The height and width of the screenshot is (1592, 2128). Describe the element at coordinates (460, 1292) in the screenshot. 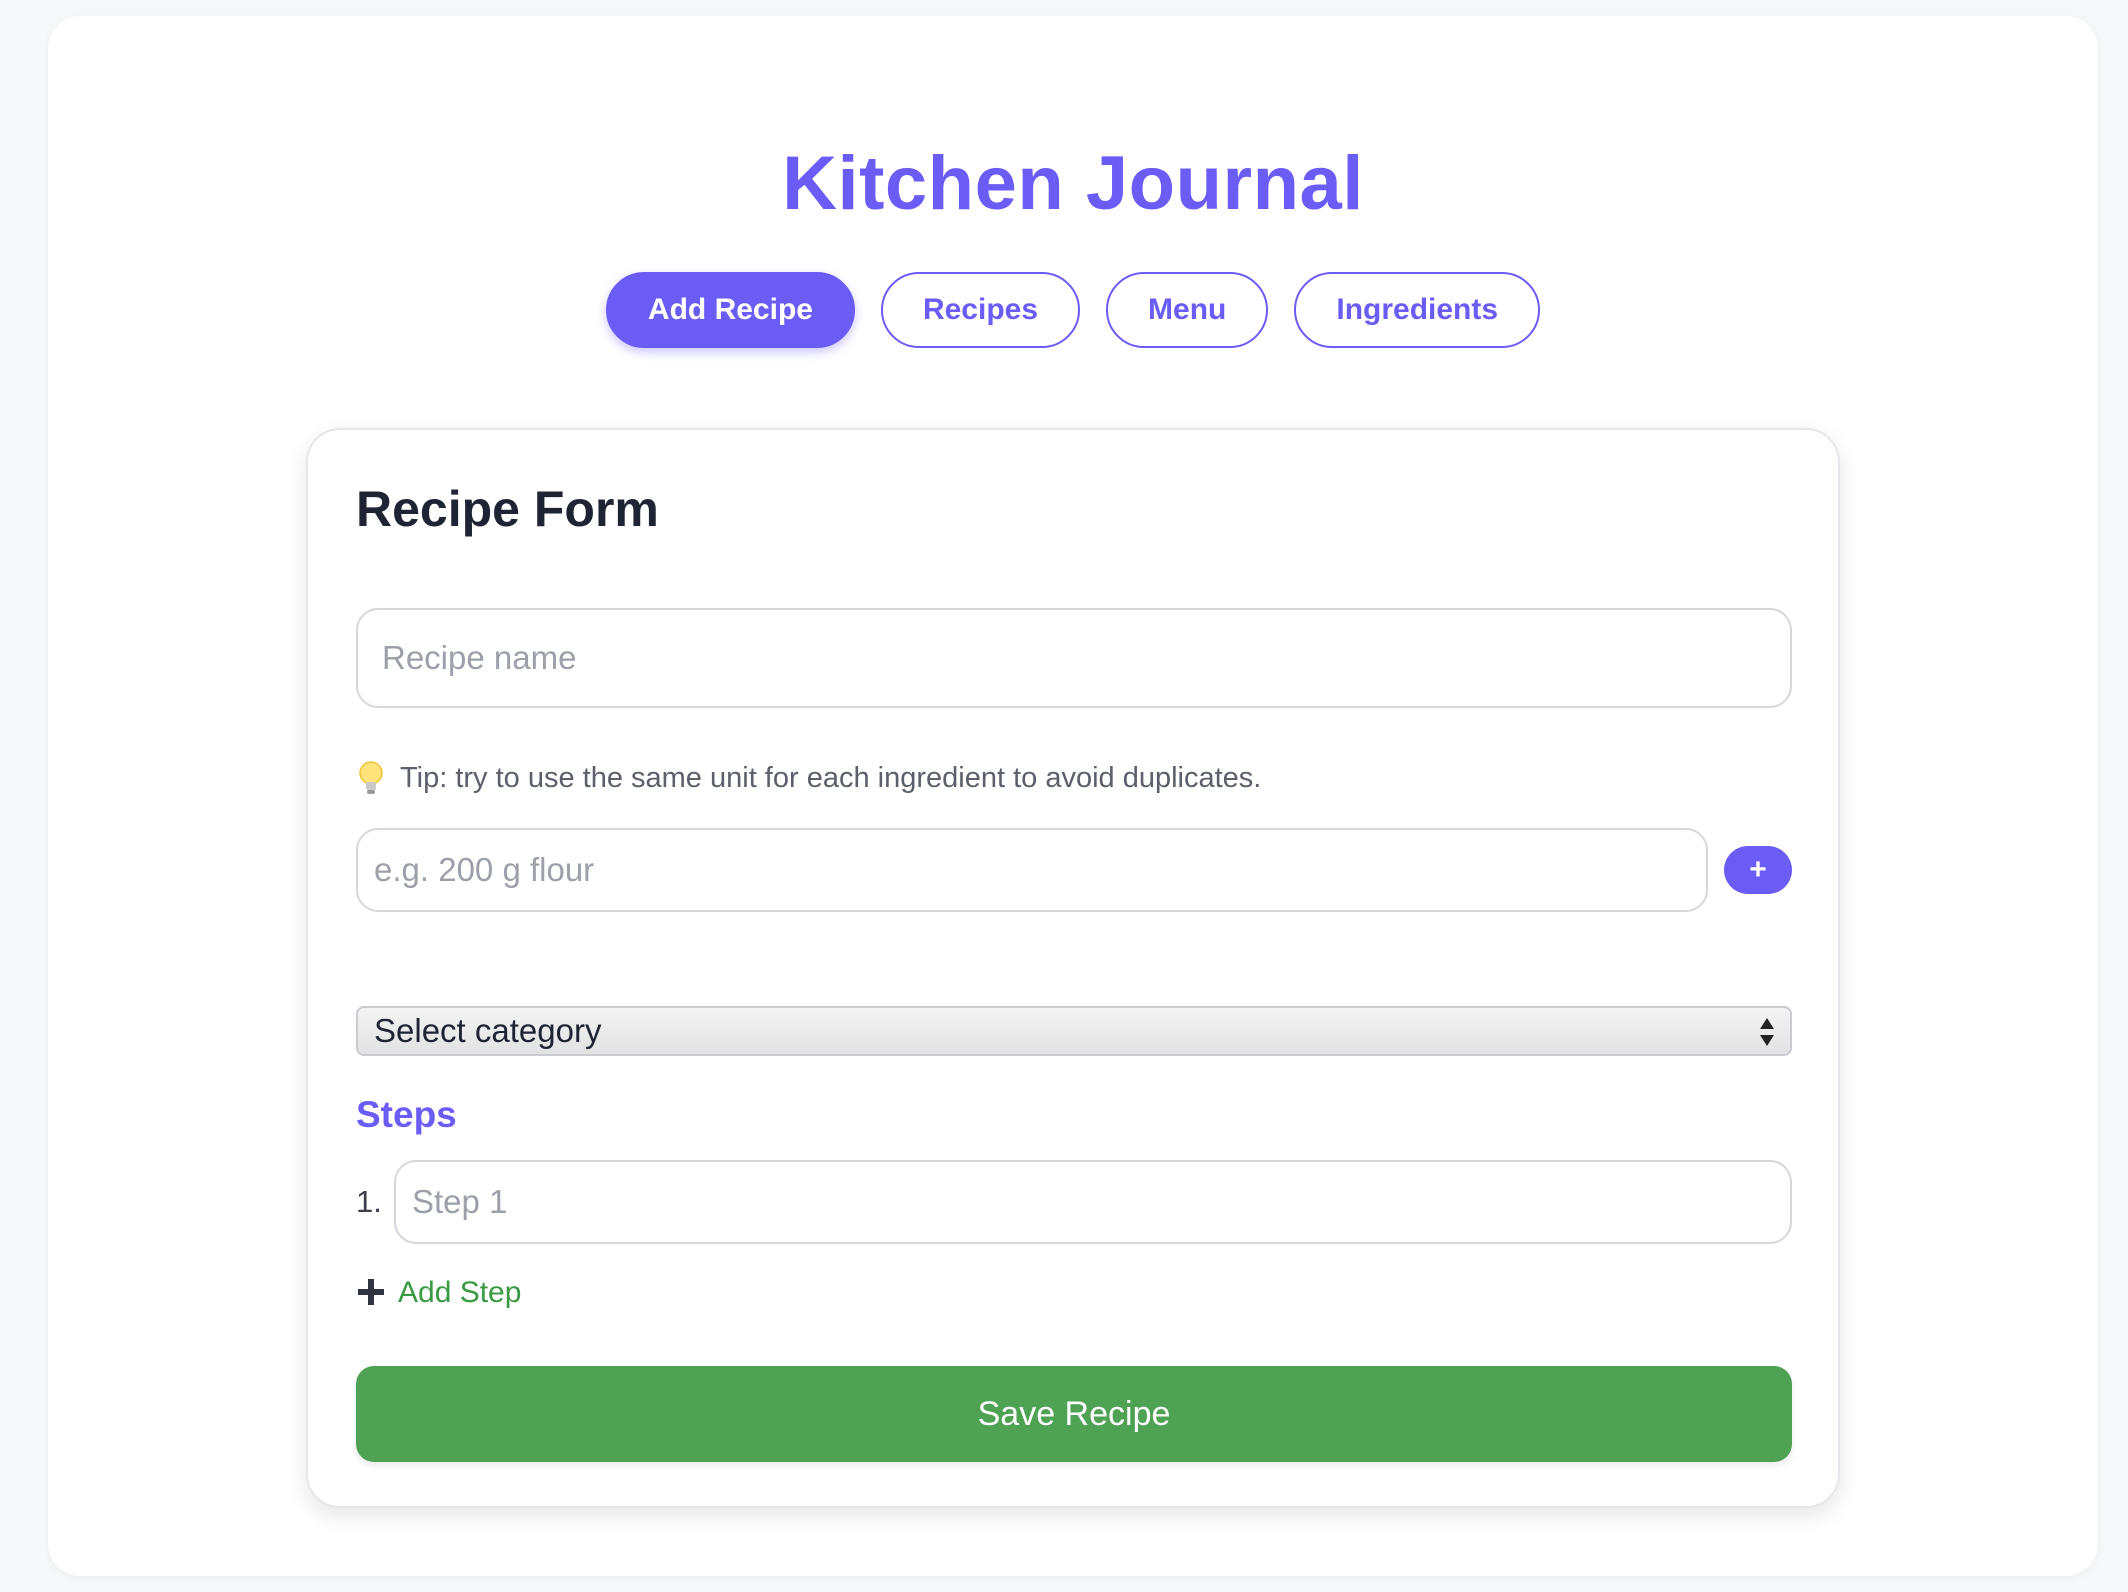

I see `add-step-label: Add Step` at that location.